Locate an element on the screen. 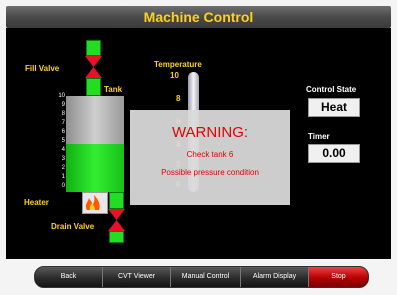 The width and height of the screenshot is (397, 295). warning-message-line1: Check tank 6 is located at coordinates (210, 154).